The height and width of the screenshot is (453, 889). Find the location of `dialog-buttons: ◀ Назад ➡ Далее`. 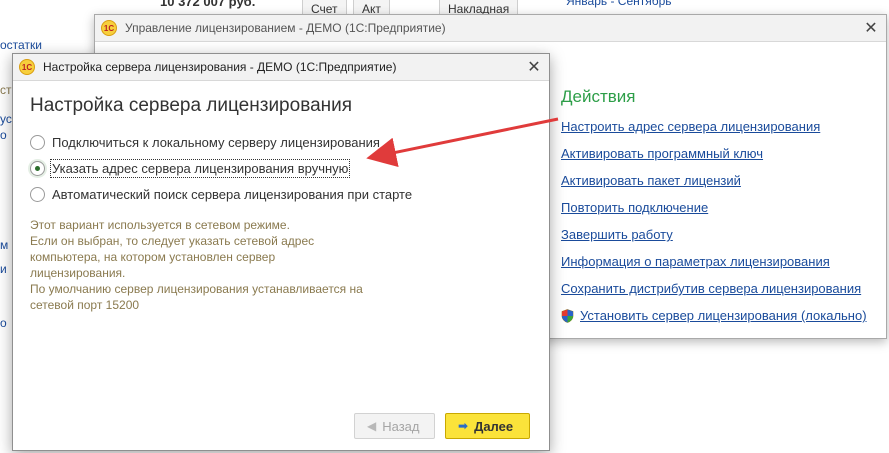

dialog-buttons: ◀ Назад ➡ Далее is located at coordinates (442, 426).